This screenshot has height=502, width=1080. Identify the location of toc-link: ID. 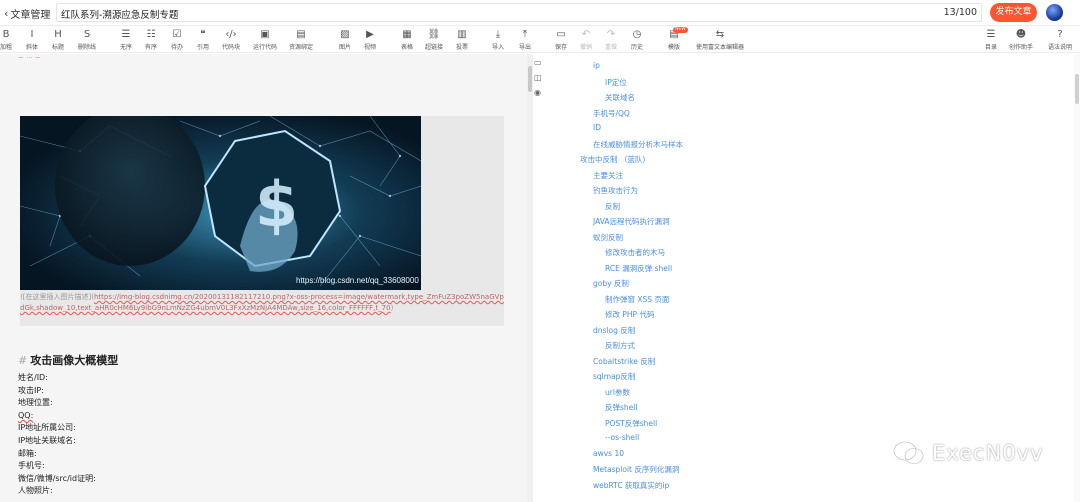
(597, 127).